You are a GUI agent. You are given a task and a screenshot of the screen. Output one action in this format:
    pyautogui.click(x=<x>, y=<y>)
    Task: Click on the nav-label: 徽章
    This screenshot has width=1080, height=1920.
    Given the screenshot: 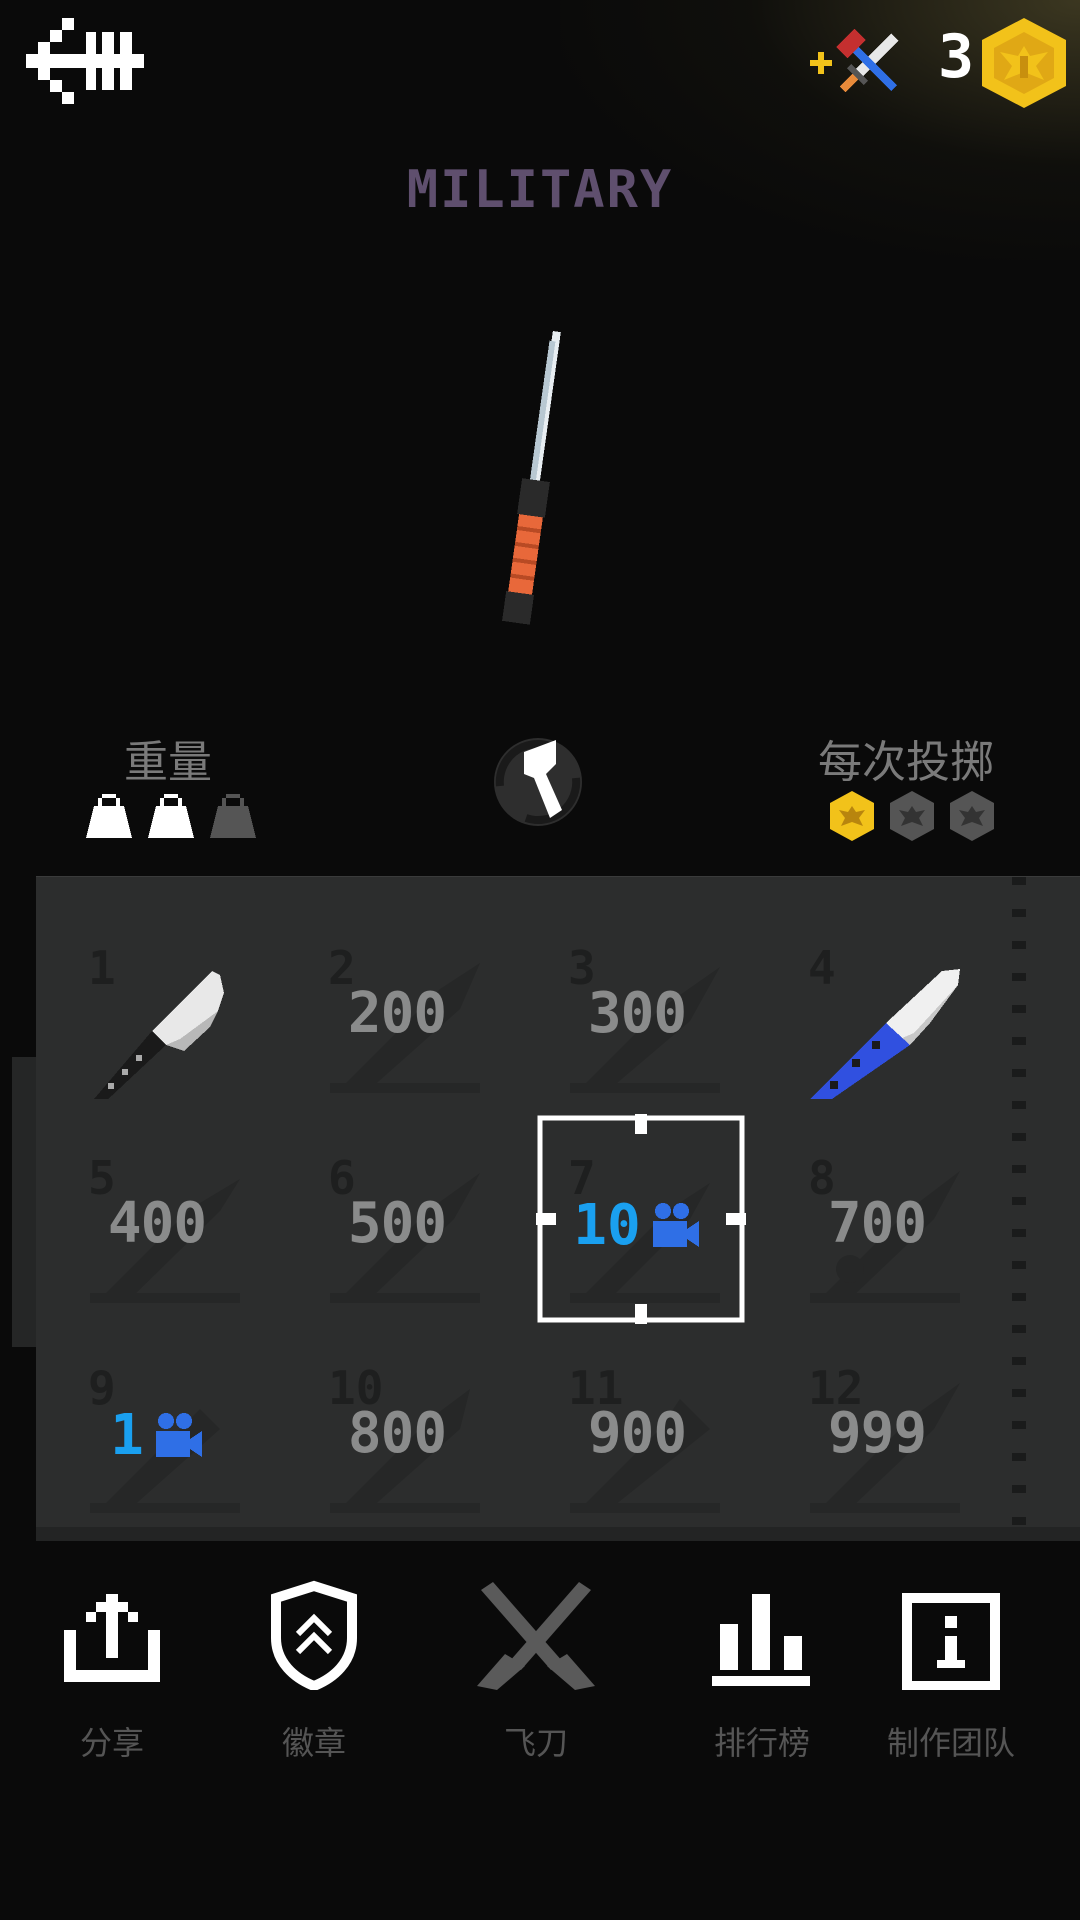 What is the action you would take?
    pyautogui.click(x=313, y=1743)
    